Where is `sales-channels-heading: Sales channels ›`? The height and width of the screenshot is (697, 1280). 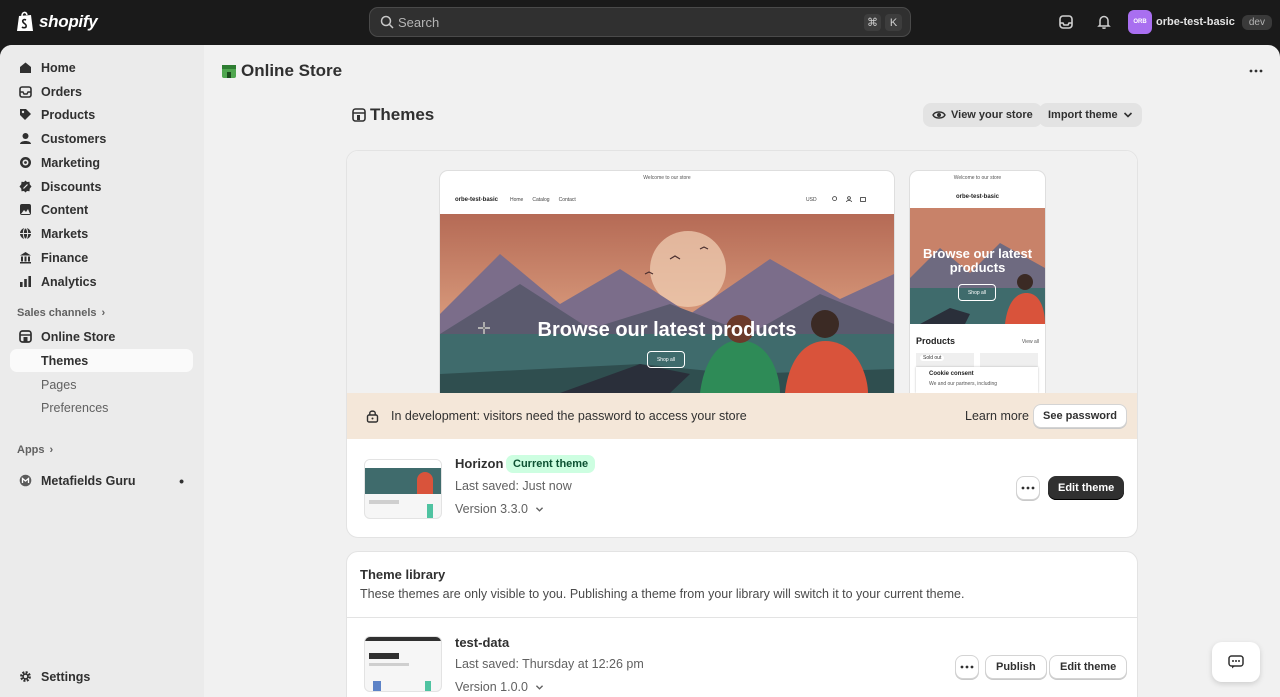 sales-channels-heading: Sales channels › is located at coordinates (61, 313).